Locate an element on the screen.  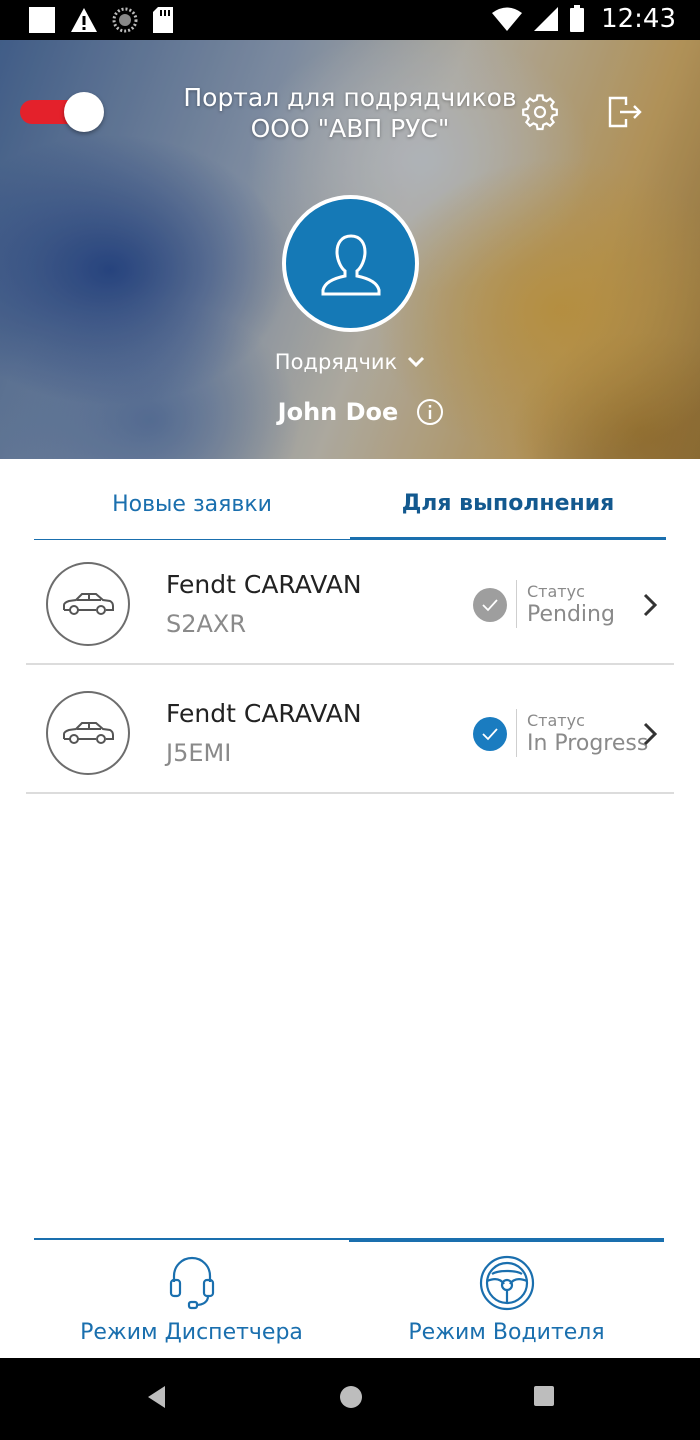
gear-icon is located at coordinates (540, 112).